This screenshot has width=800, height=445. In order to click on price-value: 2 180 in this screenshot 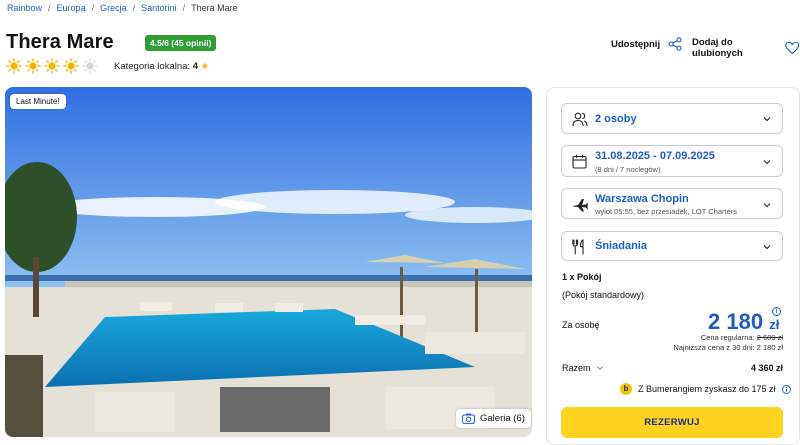, I will do `click(736, 321)`.